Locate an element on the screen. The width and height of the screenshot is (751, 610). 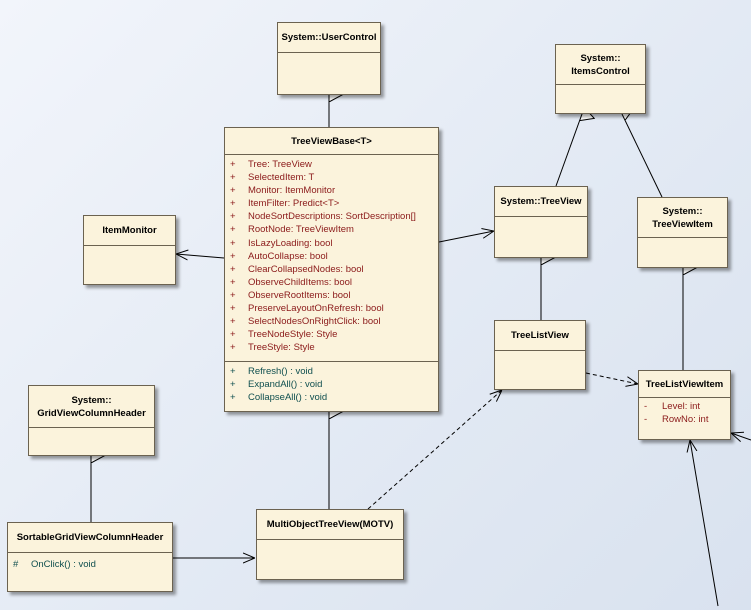
class-grid-view-column-header: System:: GridViewColumnHeader is located at coordinates (91, 420).